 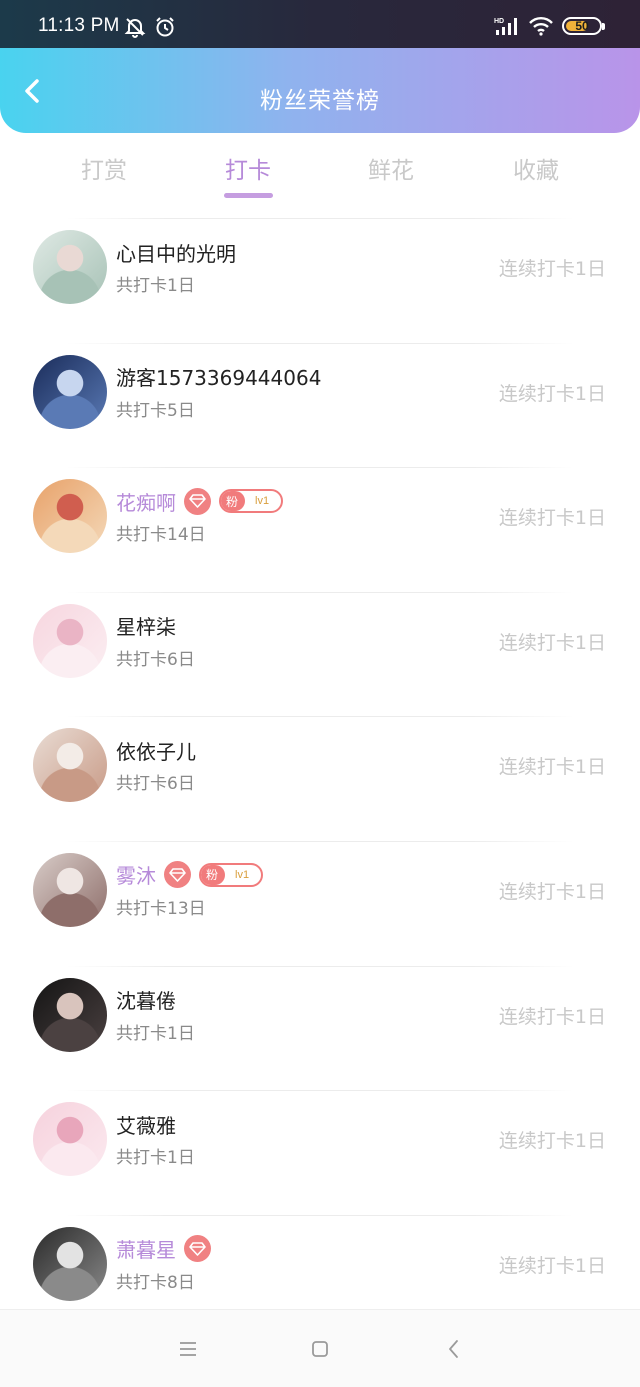 What do you see at coordinates (161, 535) in the screenshot?
I see `total-checkins: 共打卡14日` at bounding box center [161, 535].